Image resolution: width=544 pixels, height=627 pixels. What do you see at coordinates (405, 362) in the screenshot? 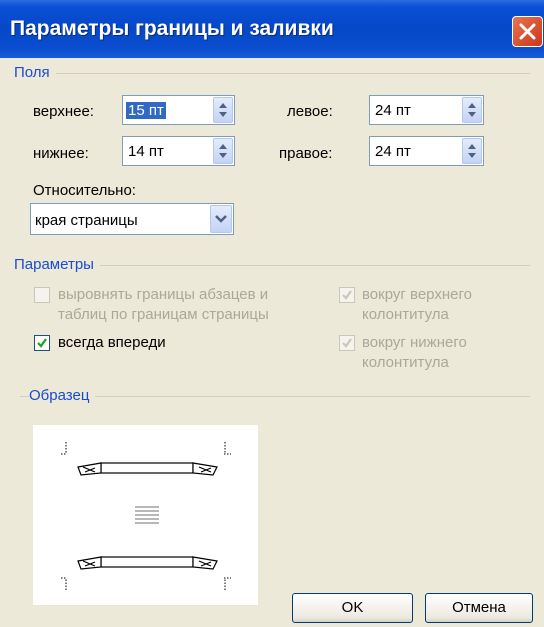
I see `around-footer-label-line2: колонтитула` at bounding box center [405, 362].